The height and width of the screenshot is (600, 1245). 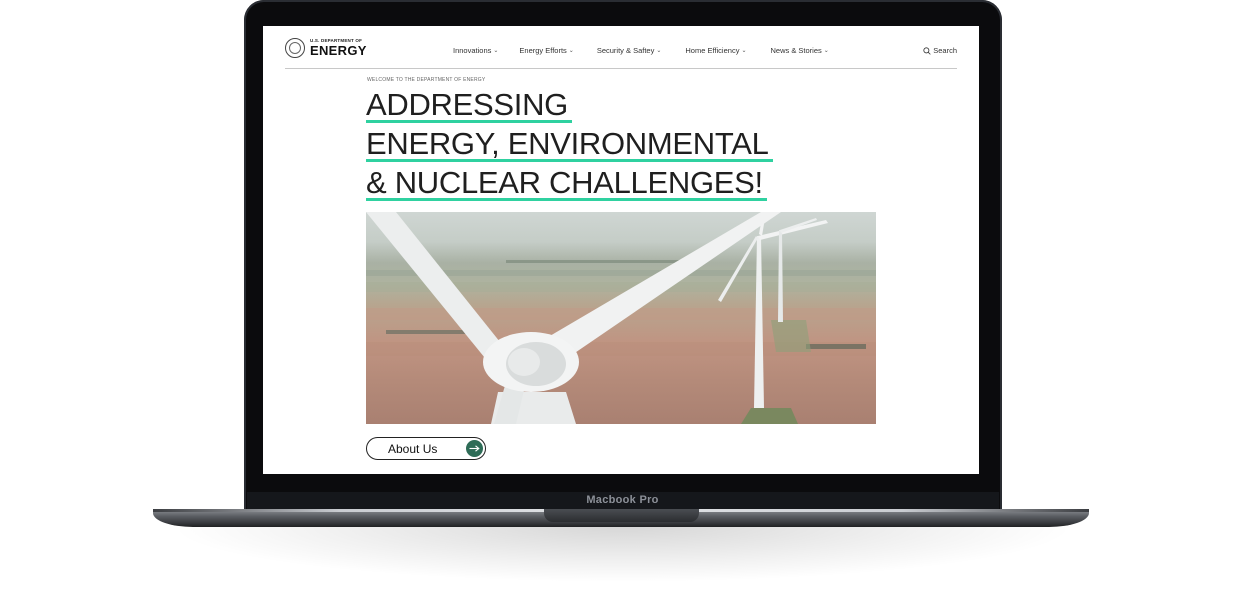 I want to click on headline-line-2: ENERGY, ENVIRONMENTAL, so click(x=569, y=144).